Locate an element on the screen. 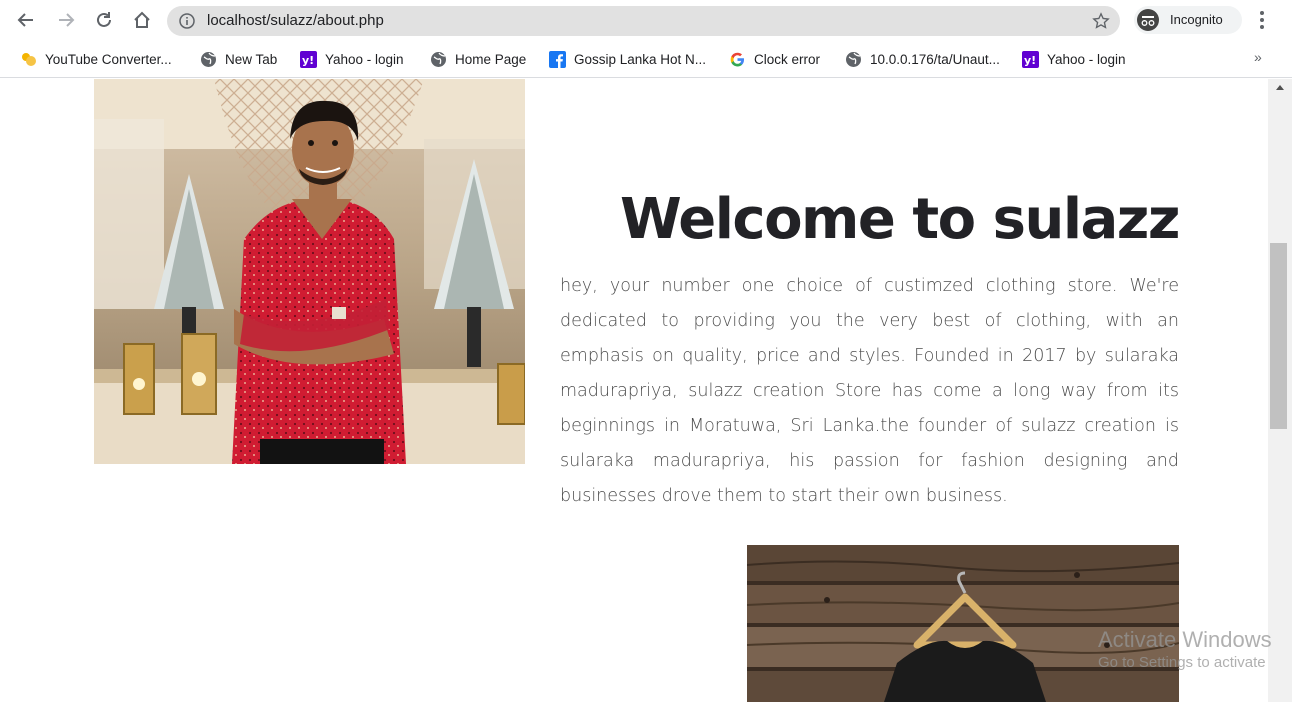  address-url: localhost/sulazz/about.php is located at coordinates (295, 20).